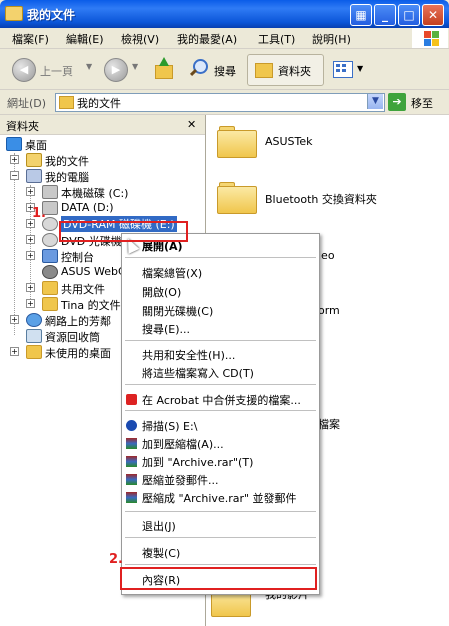 This screenshot has height=626, width=449. What do you see at coordinates (50, 272) in the screenshot?
I see `webcam-icon` at bounding box center [50, 272].